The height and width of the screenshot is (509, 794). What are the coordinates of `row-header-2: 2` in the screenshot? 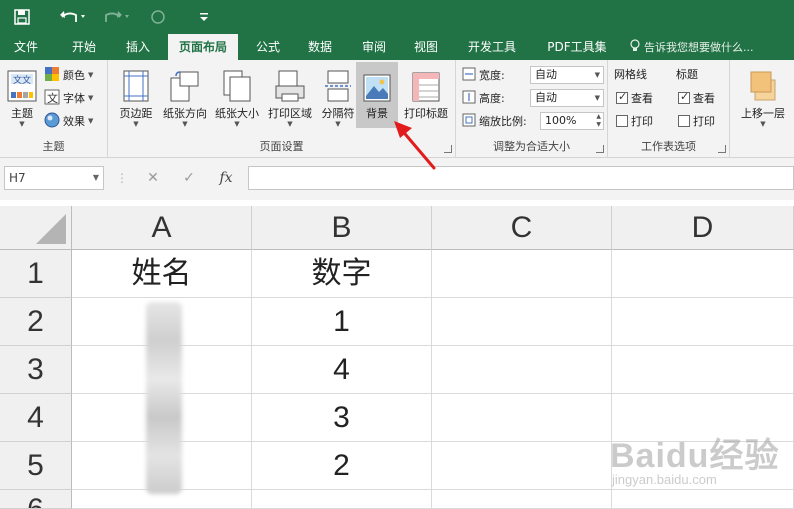 It's located at (36, 322).